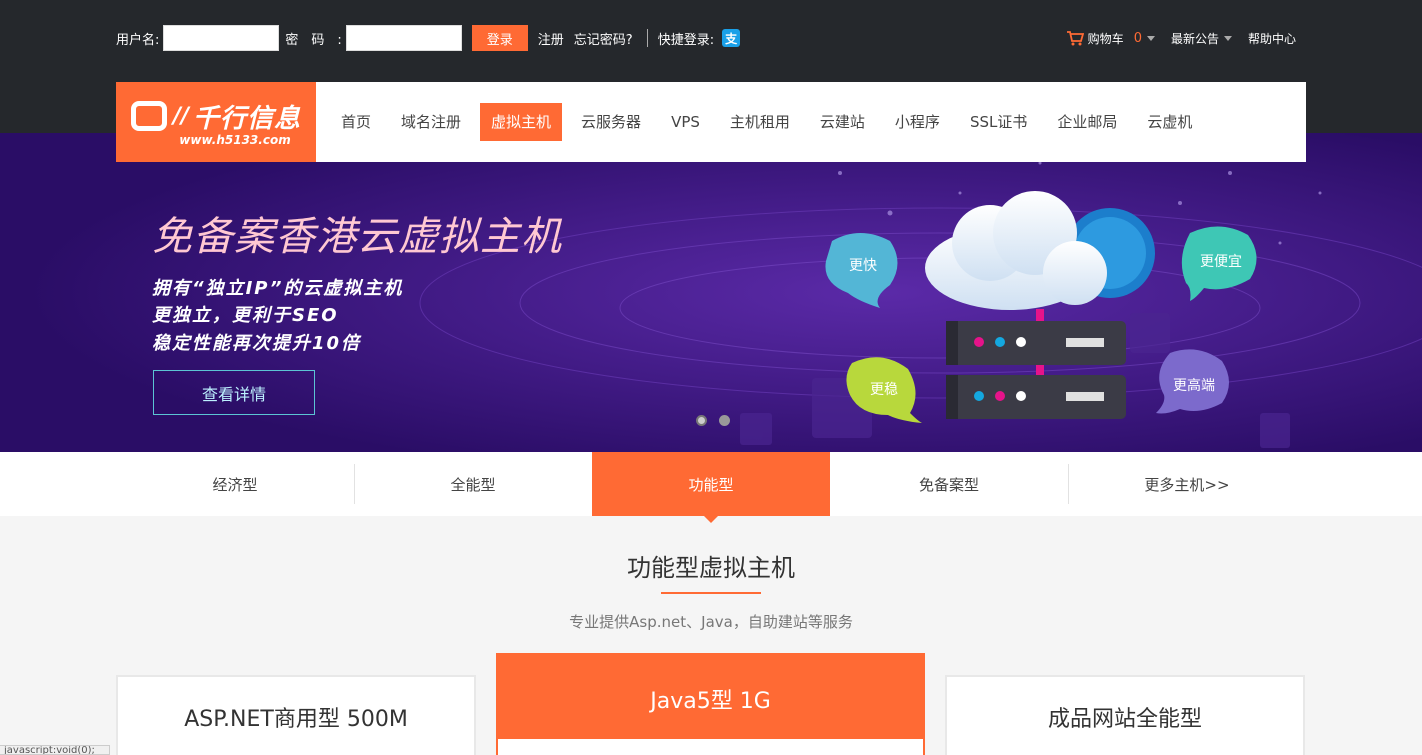 This screenshot has height=755, width=1422. What do you see at coordinates (235, 139) in the screenshot?
I see `logo-url: www.h5133.com` at bounding box center [235, 139].